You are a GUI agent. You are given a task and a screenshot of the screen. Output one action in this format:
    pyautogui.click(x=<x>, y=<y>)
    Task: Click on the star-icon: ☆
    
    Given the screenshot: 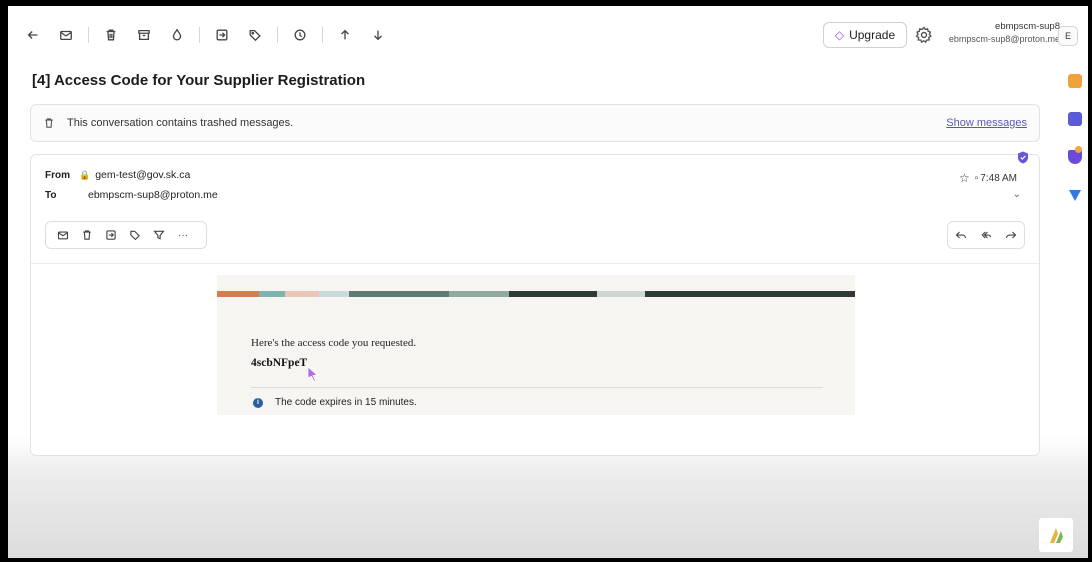 What is the action you would take?
    pyautogui.click(x=964, y=178)
    